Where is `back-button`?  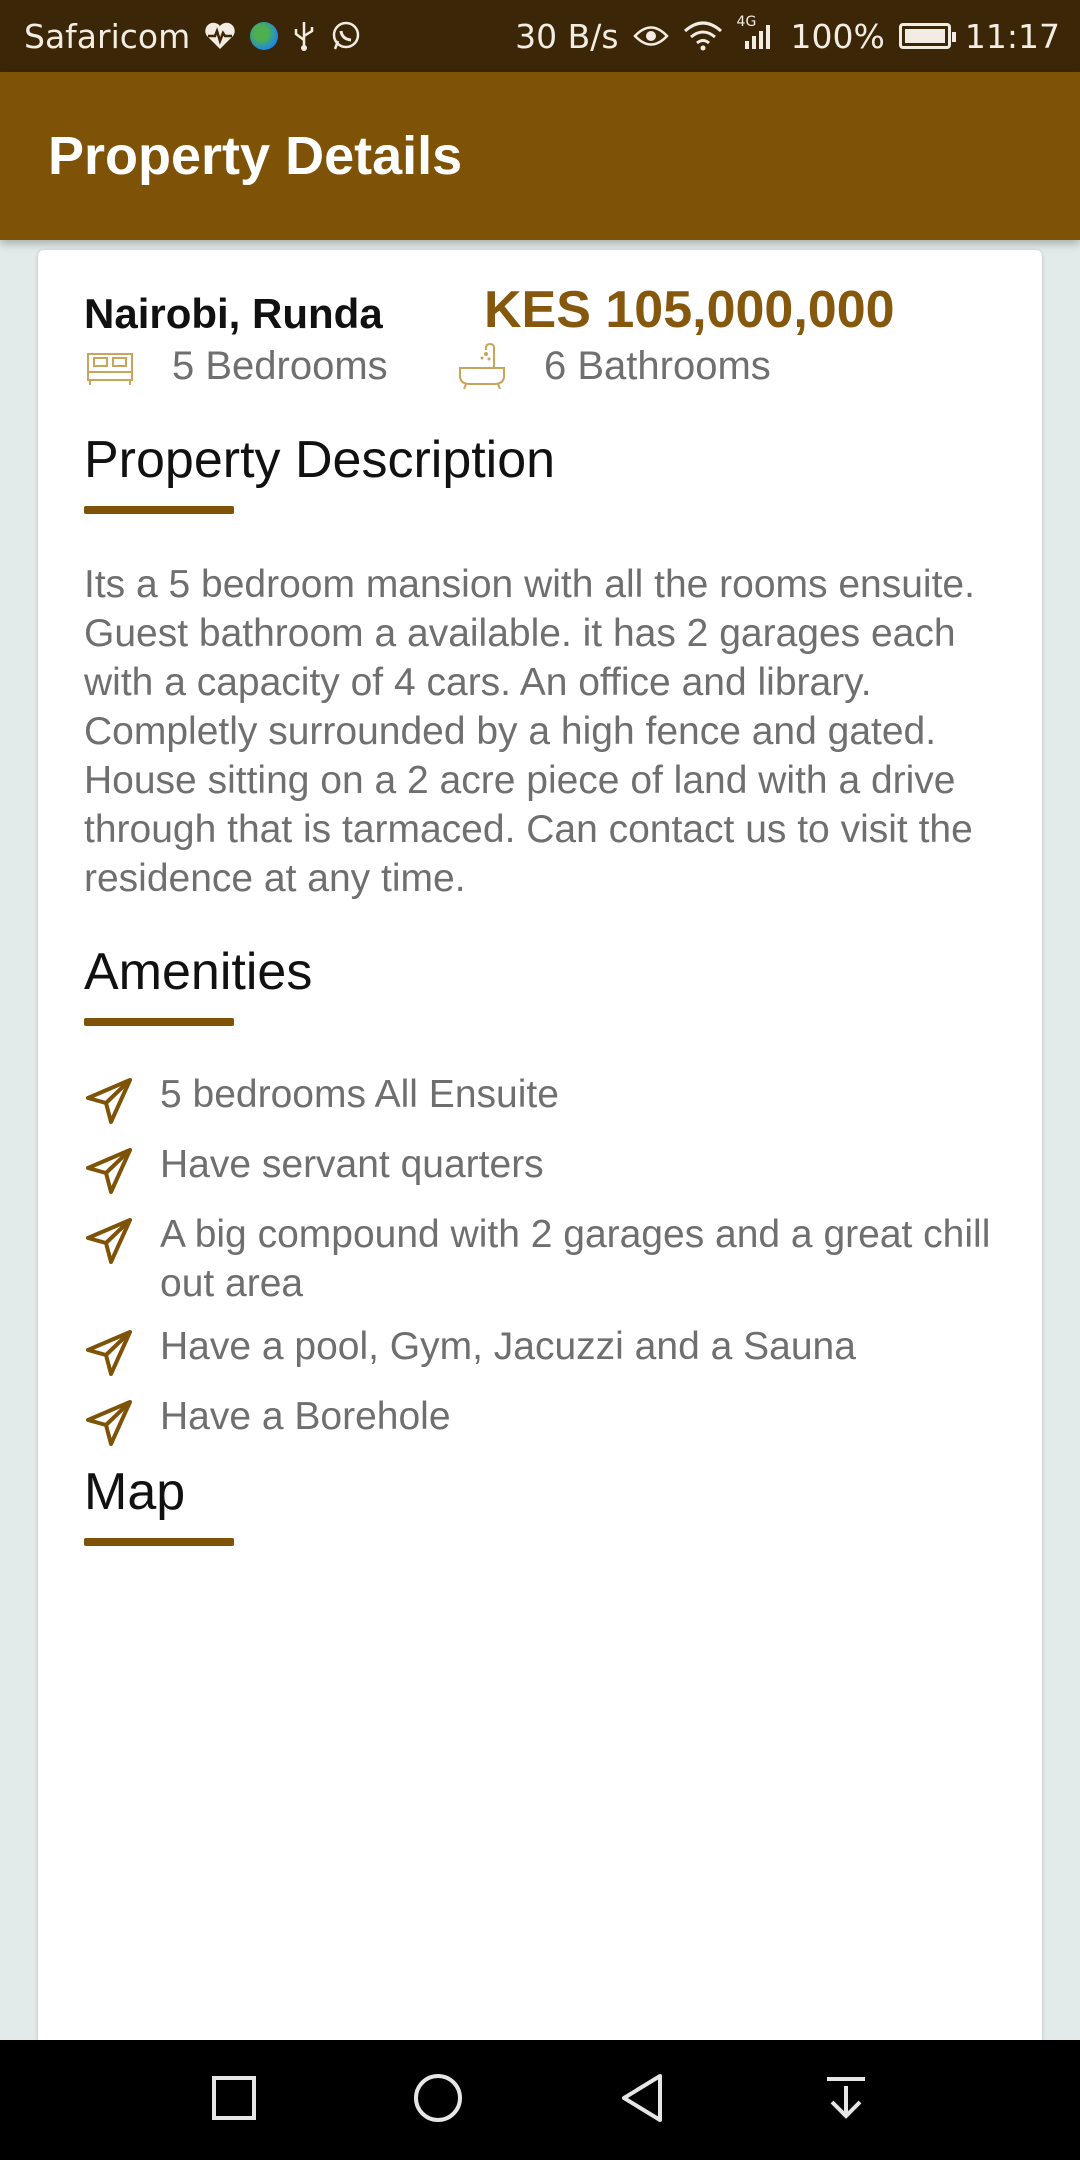
back-button is located at coordinates (642, 2100).